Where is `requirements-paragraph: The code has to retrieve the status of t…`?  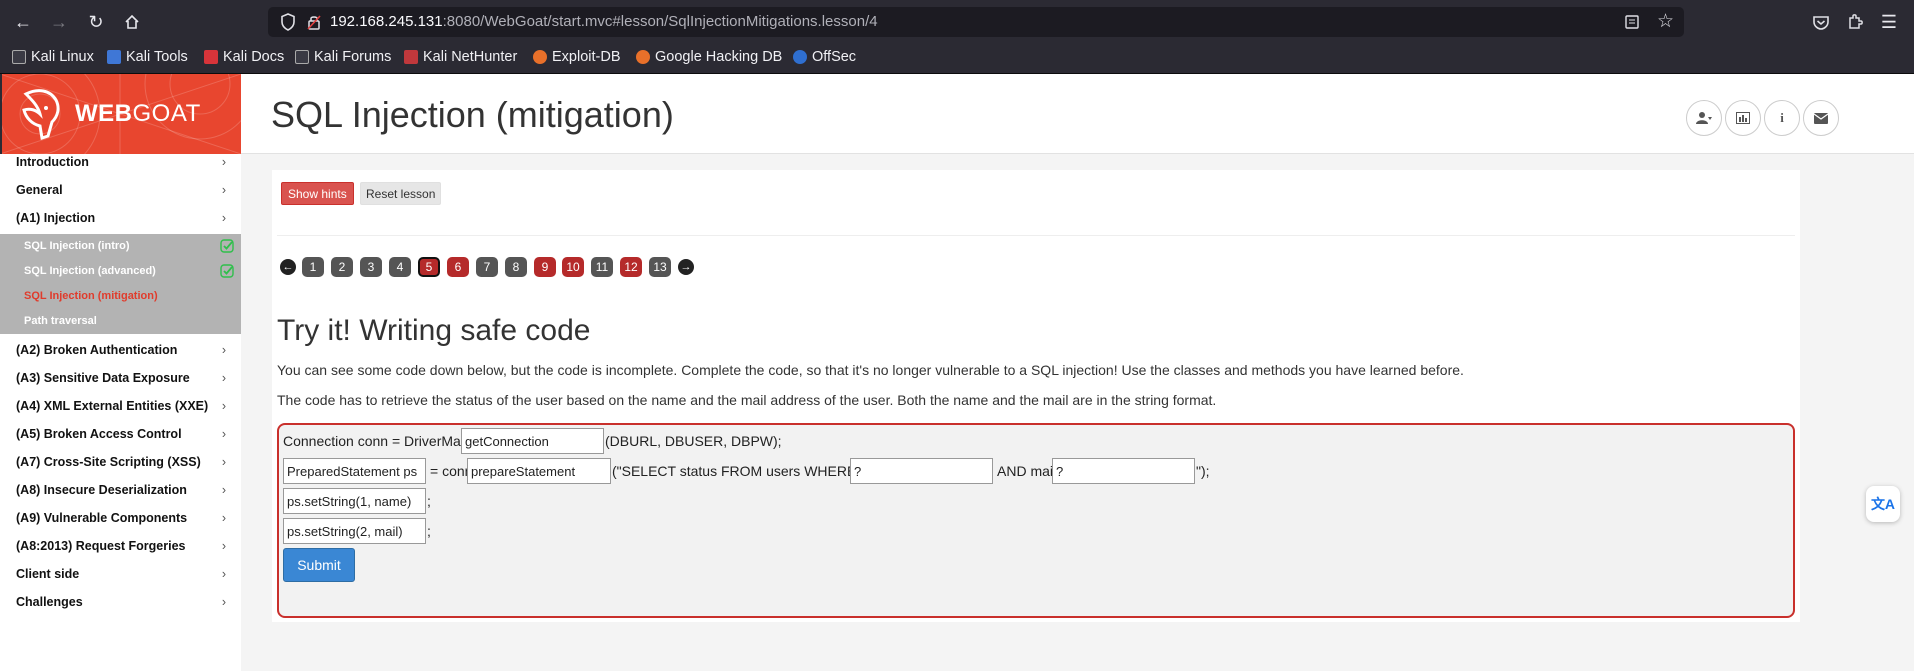
requirements-paragraph: The code has to retrieve the status of t… is located at coordinates (747, 400).